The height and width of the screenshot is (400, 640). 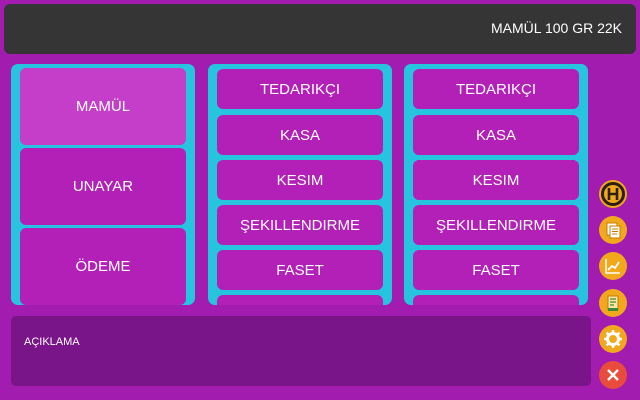 I want to click on close-icon, so click(x=613, y=375).